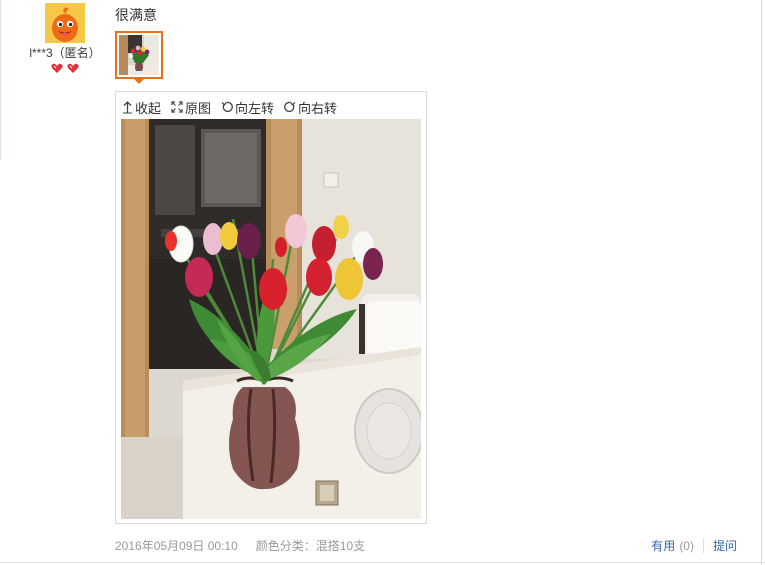 The image size is (765, 565). What do you see at coordinates (663, 545) in the screenshot?
I see `useful-button: 有用` at bounding box center [663, 545].